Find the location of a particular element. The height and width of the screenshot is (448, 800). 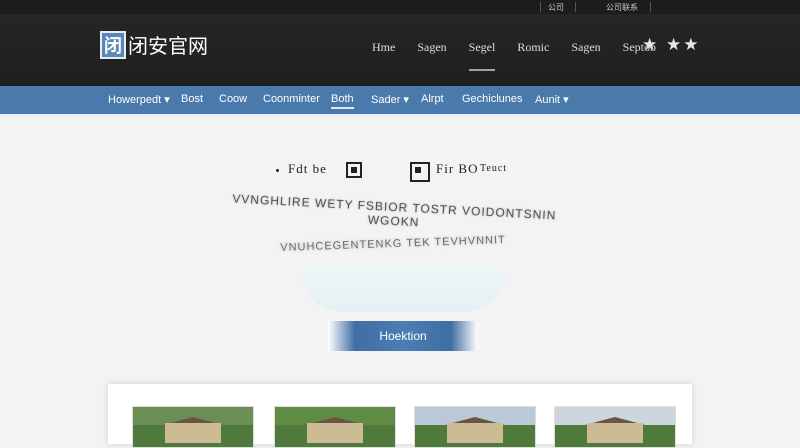

top-nav-item-active: Segel is located at coordinates (481, 55).